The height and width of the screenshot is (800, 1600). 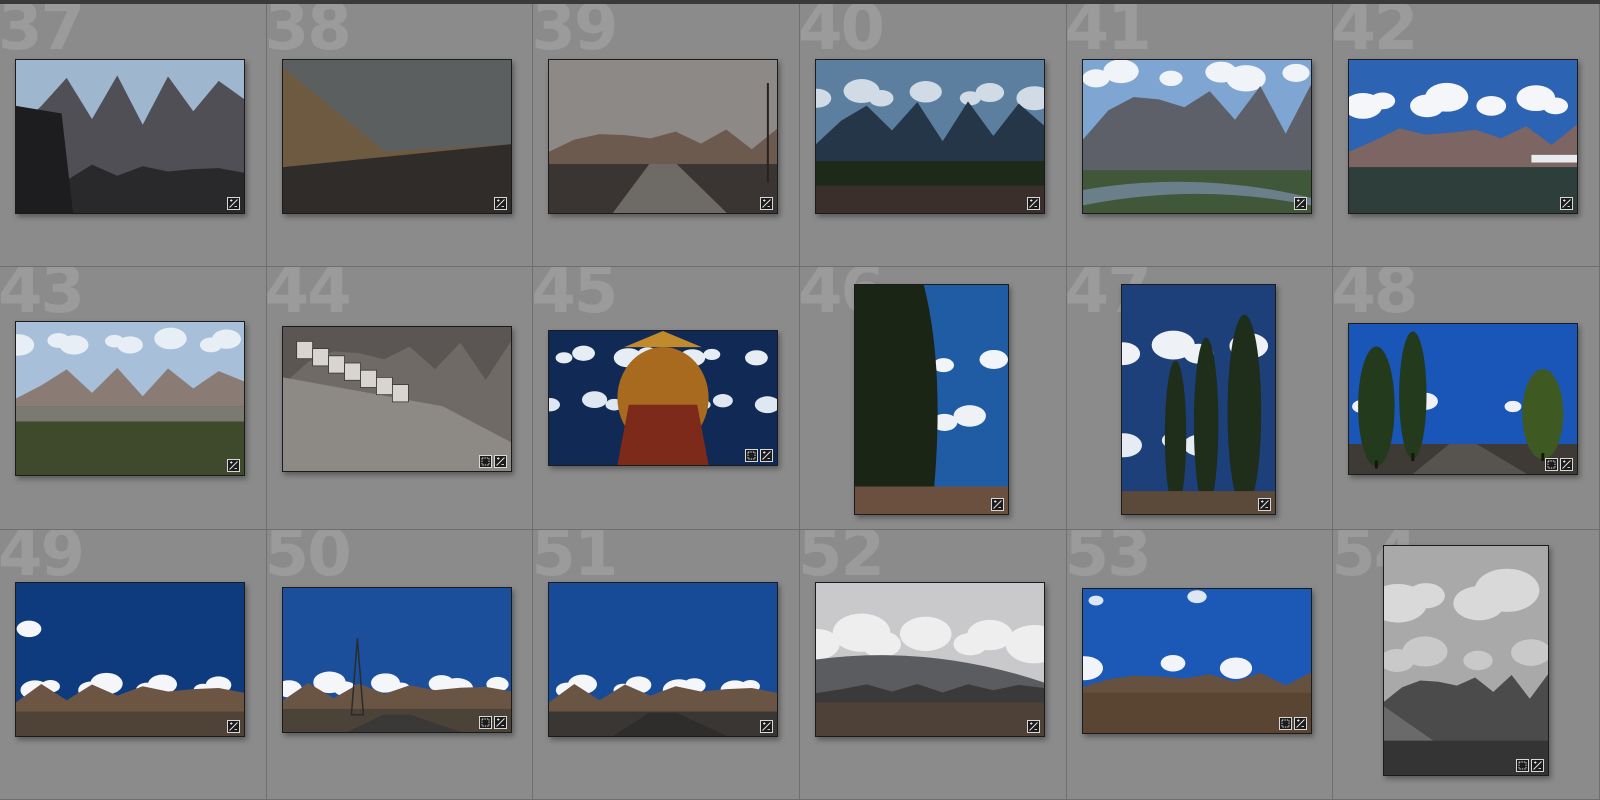 I want to click on grid-cell-46: 46, so click(x=933, y=398).